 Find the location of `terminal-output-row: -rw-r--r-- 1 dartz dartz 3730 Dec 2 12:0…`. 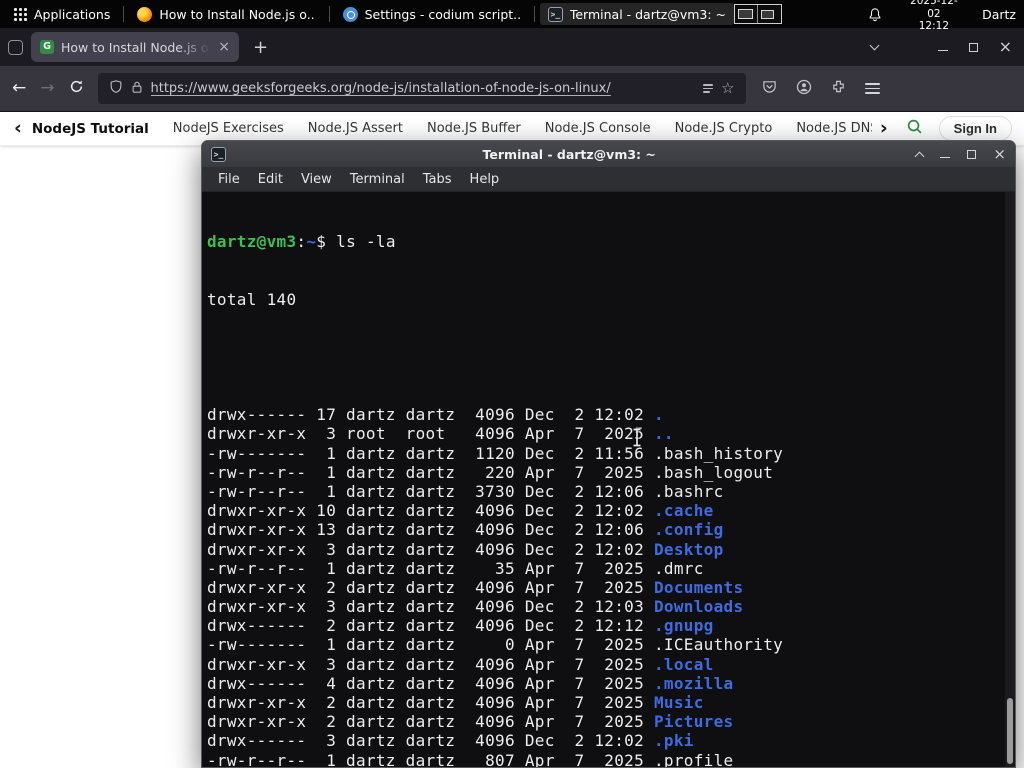

terminal-output-row: -rw-r--r-- 1 dartz dartz 3730 Dec 2 12:0… is located at coordinates (611, 491).